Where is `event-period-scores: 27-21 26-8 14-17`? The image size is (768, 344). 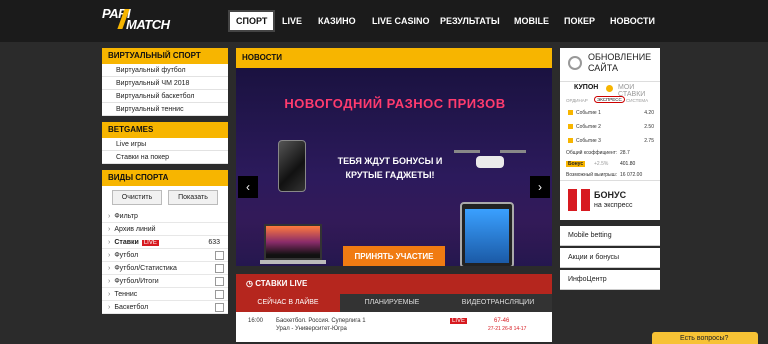
event-period-scores: 27-21 26-8 14-17 is located at coordinates (507, 329).